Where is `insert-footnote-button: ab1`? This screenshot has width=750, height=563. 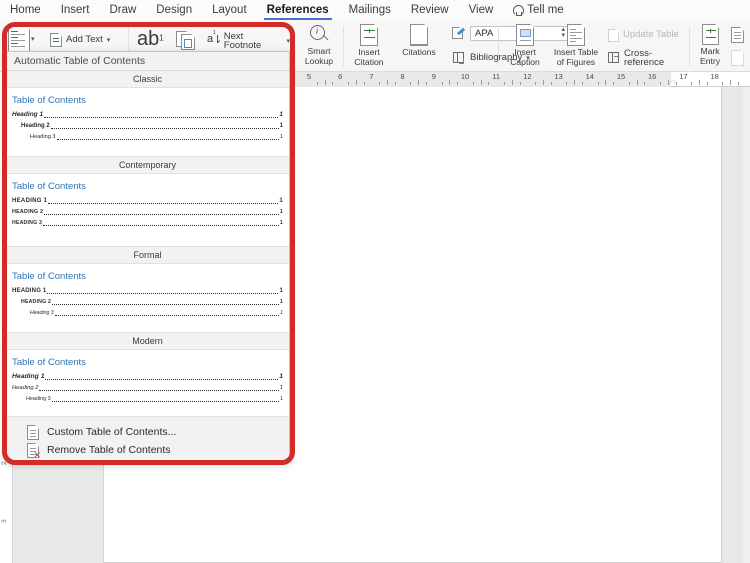
insert-footnote-button: ab1 is located at coordinates (150, 39).